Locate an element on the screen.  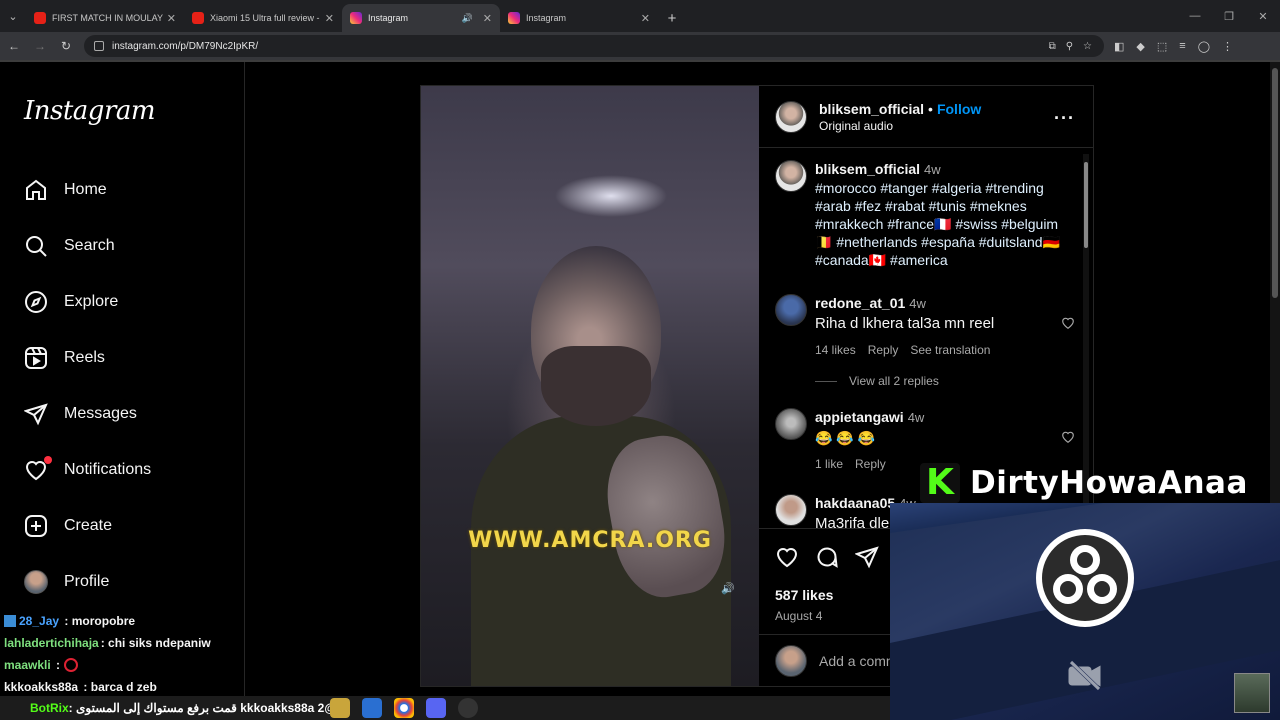
close-window-icon: ✕ is located at coordinates (1263, 16).